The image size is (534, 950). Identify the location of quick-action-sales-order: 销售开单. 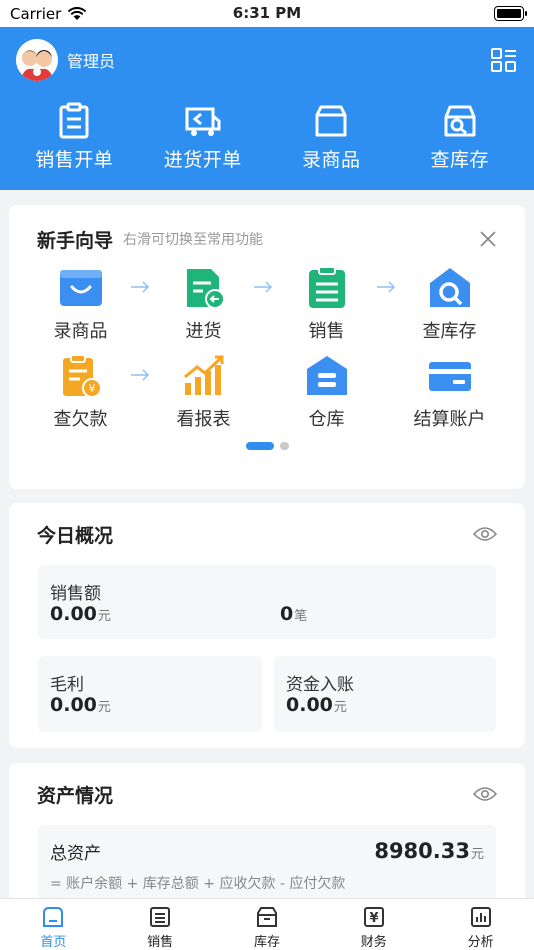
(74, 136).